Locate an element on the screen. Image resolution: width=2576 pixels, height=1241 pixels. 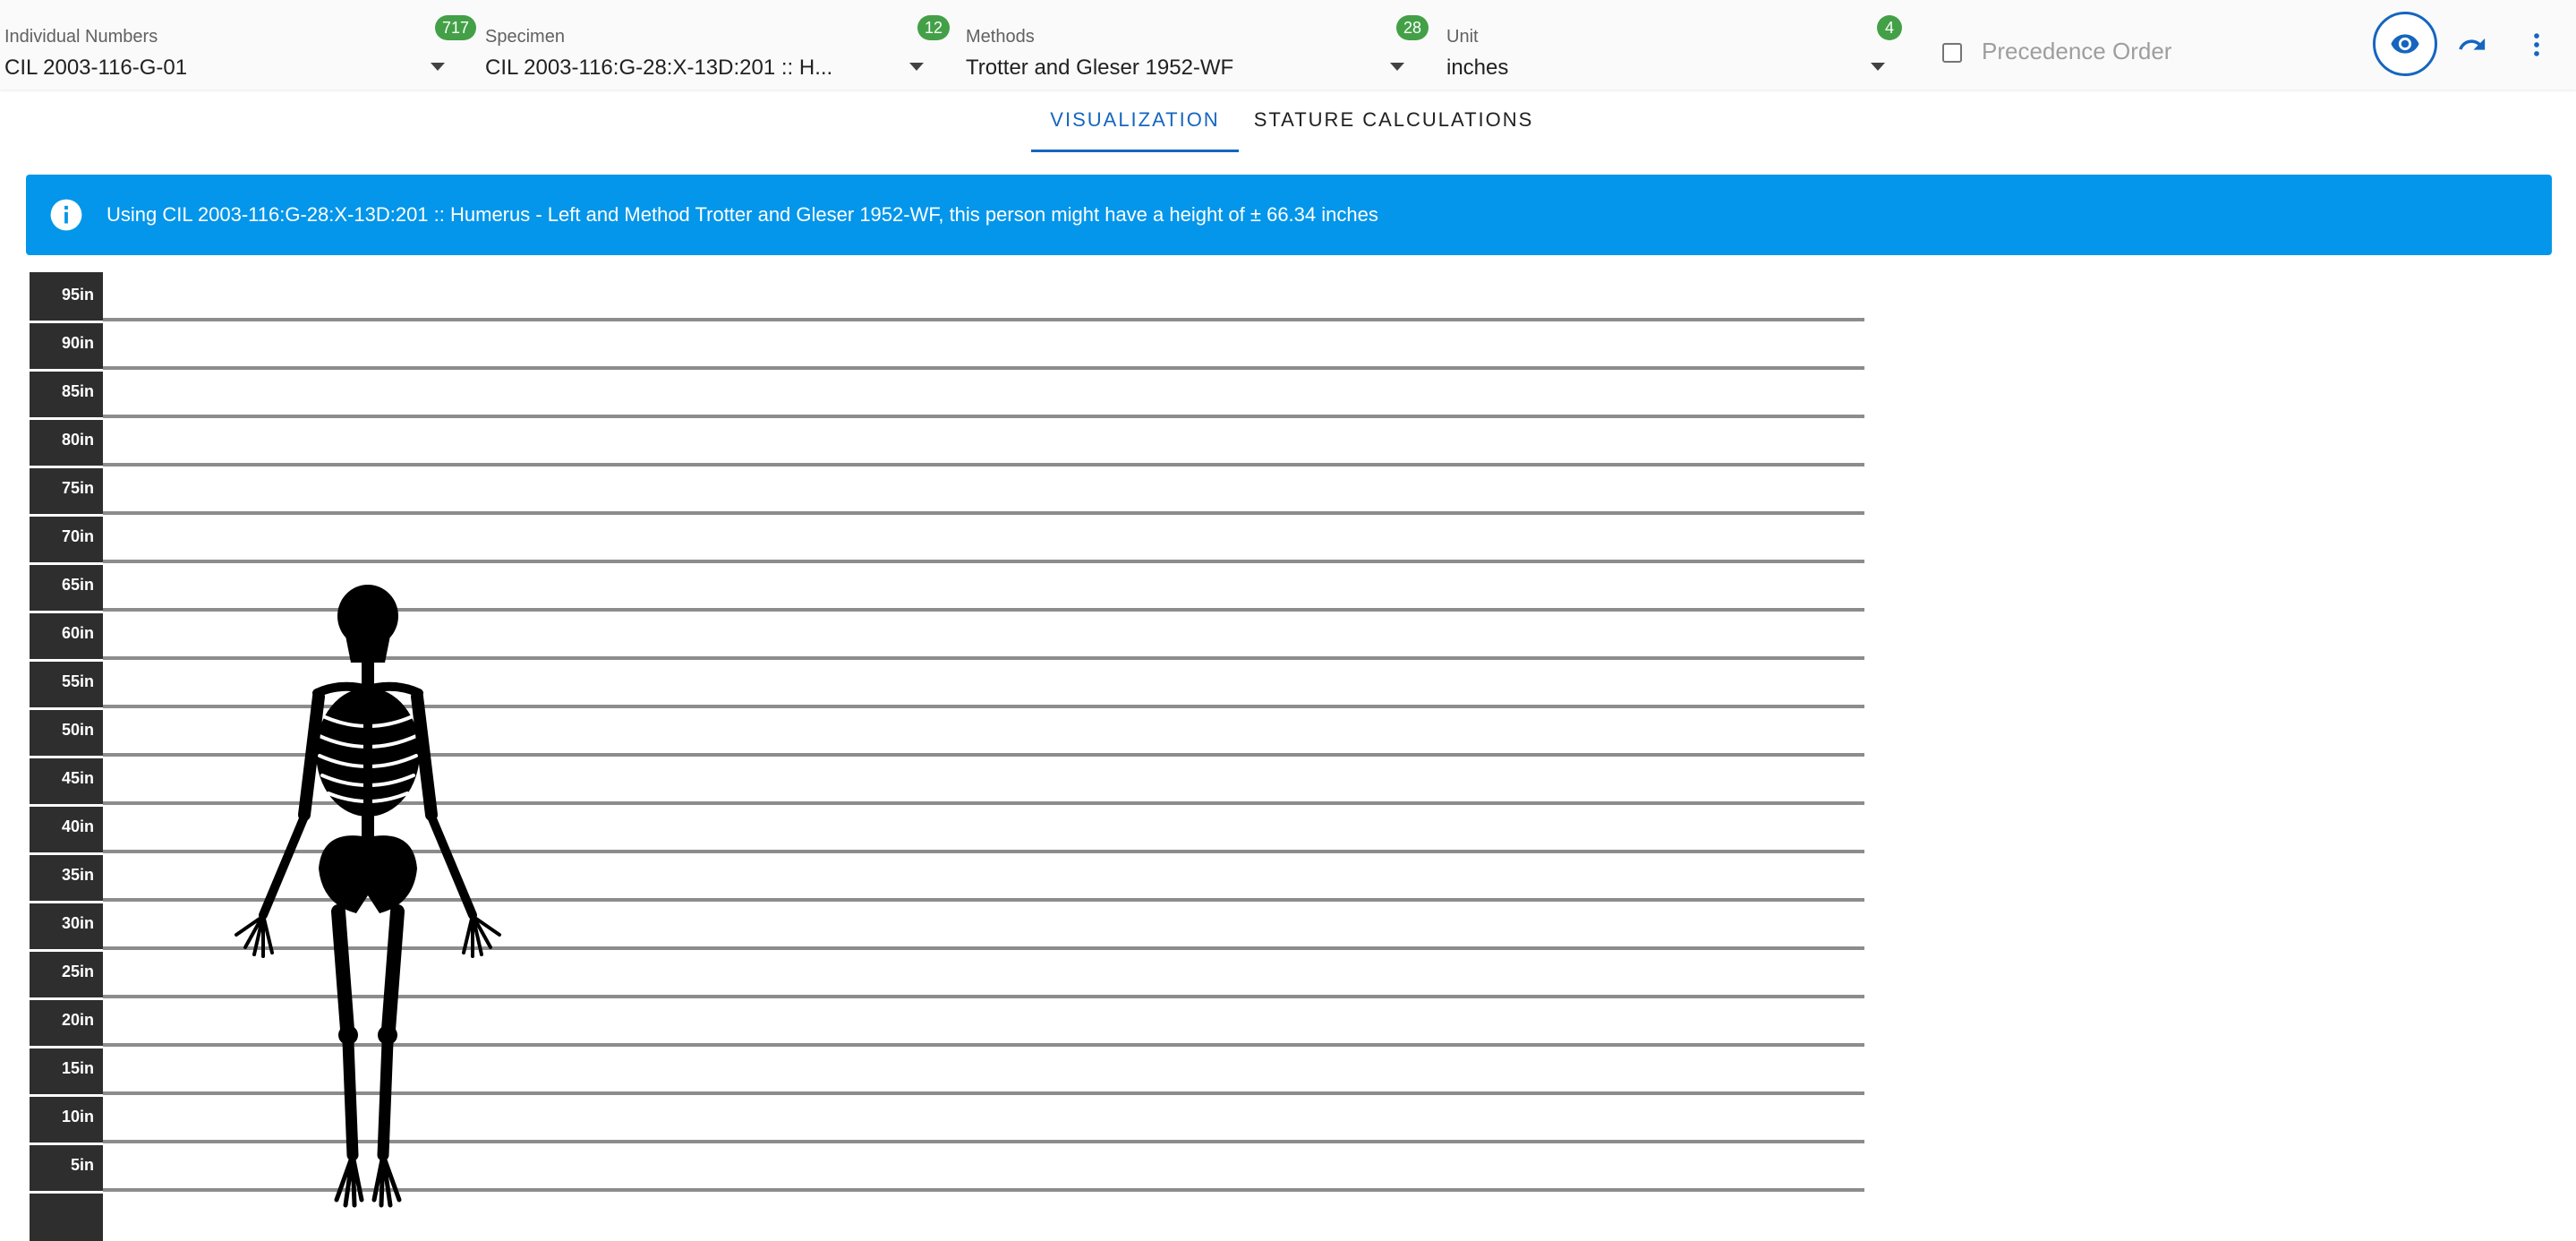
tick-label-60: 60in is located at coordinates (77, 633).